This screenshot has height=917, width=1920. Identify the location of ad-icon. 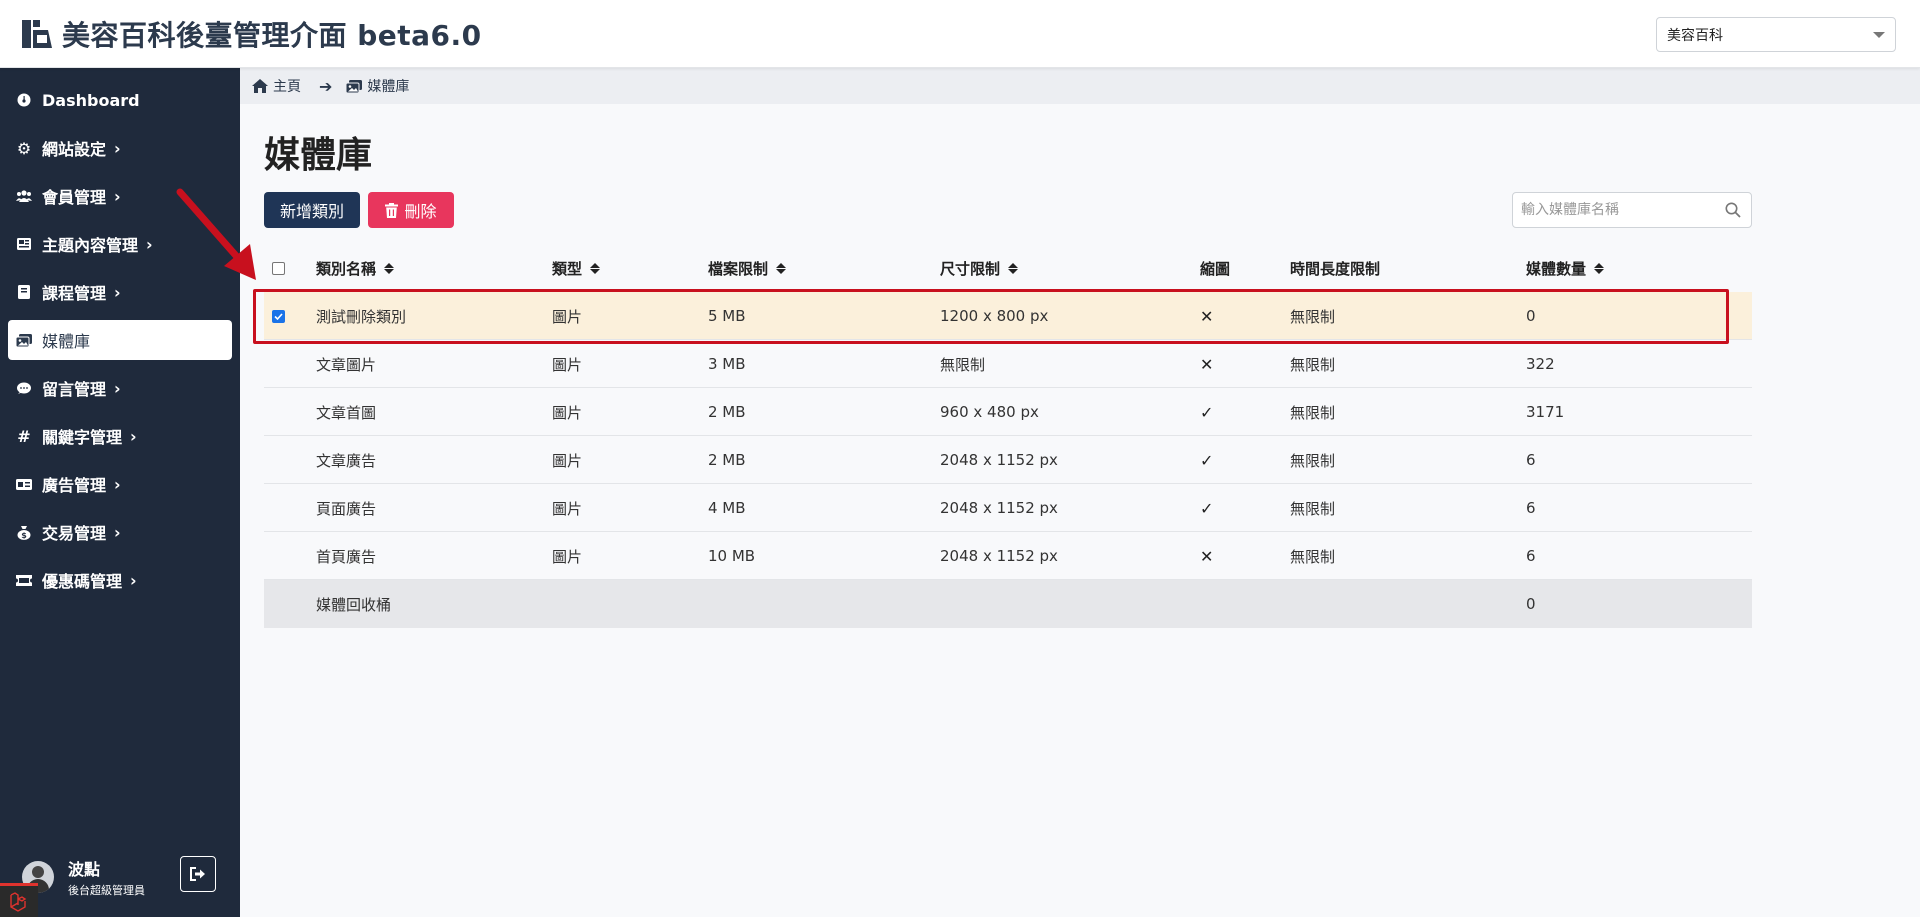
(24, 484).